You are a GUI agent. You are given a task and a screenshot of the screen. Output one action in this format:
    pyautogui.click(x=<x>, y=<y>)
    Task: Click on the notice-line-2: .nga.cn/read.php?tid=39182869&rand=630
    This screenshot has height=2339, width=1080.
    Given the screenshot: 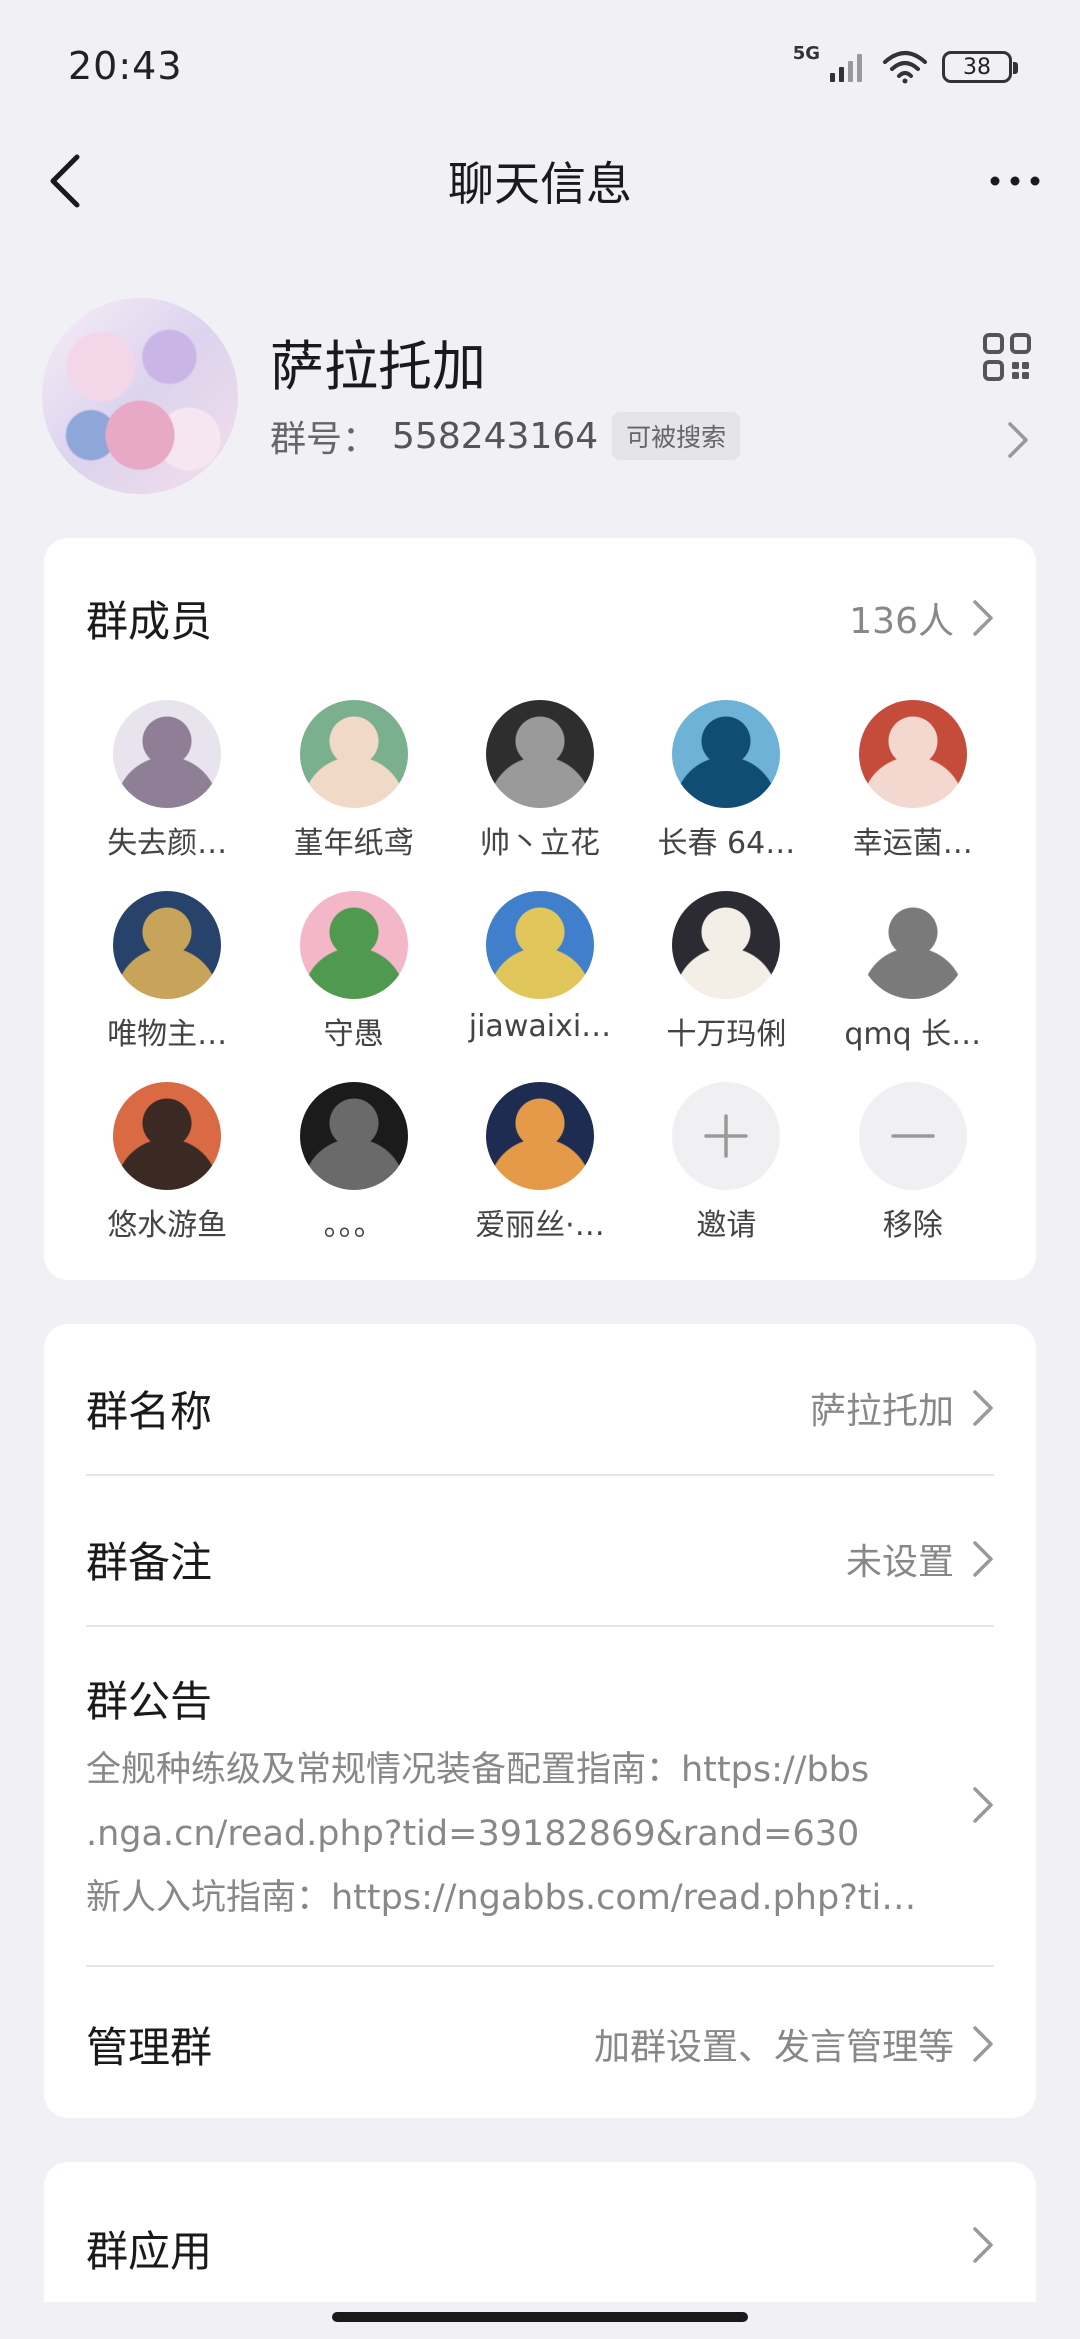 What is the action you would take?
    pyautogui.click(x=473, y=1834)
    